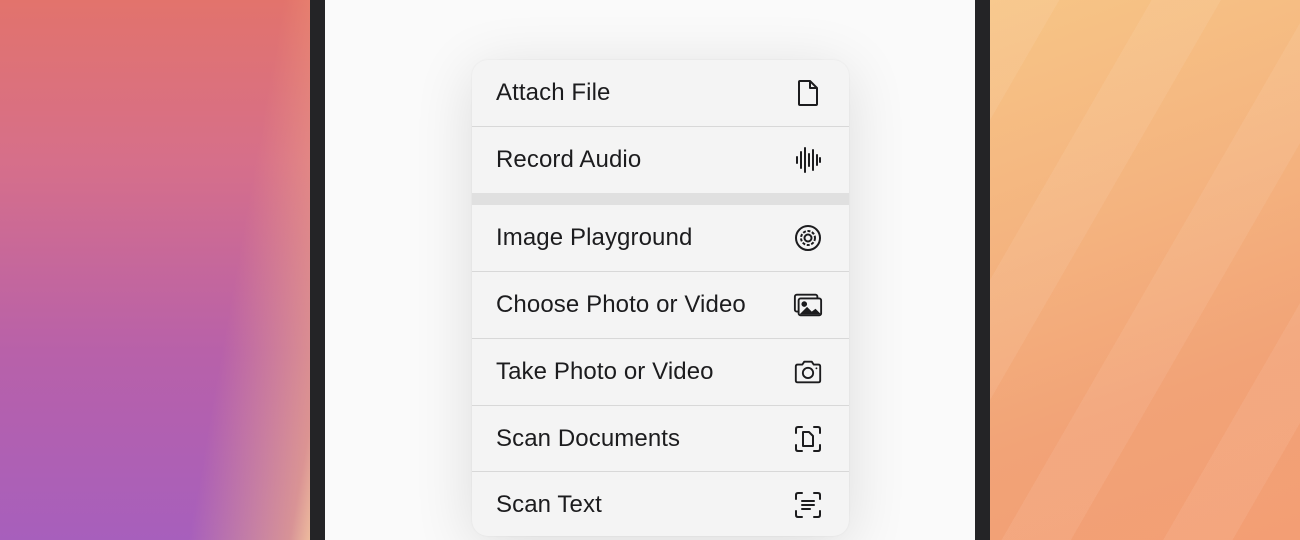 This screenshot has width=1300, height=540. What do you see at coordinates (621, 304) in the screenshot?
I see `menu-item-label: Choose Photo or Video` at bounding box center [621, 304].